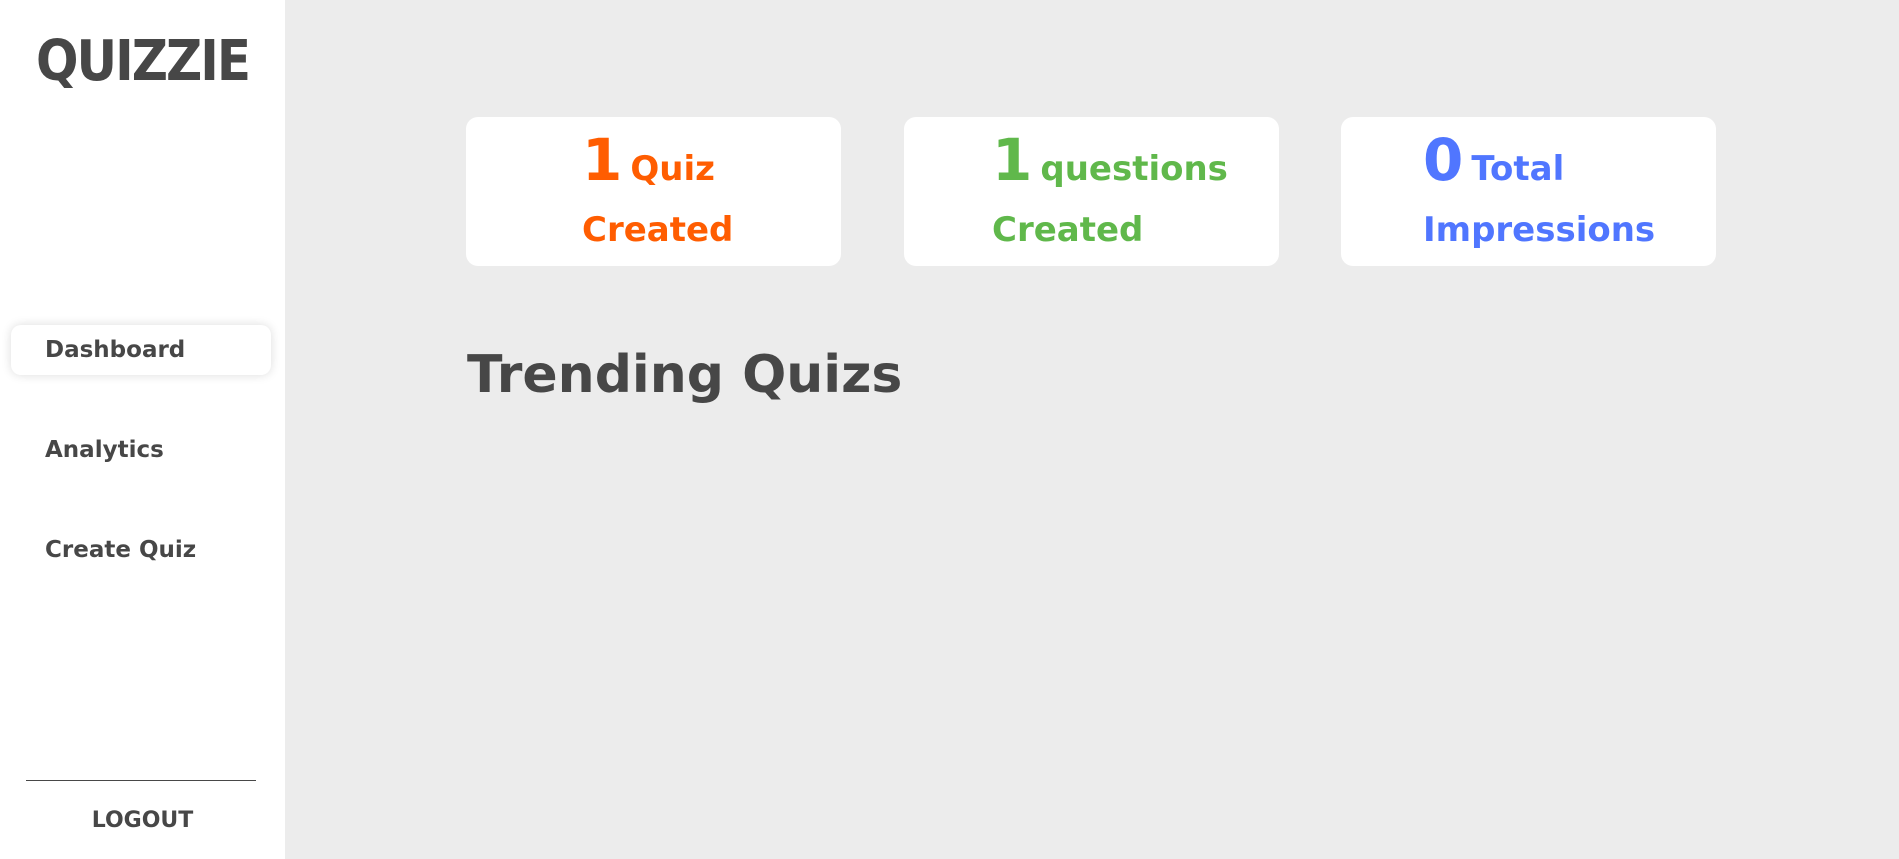  What do you see at coordinates (143, 61) in the screenshot?
I see `app-logo: QUIZZIE` at bounding box center [143, 61].